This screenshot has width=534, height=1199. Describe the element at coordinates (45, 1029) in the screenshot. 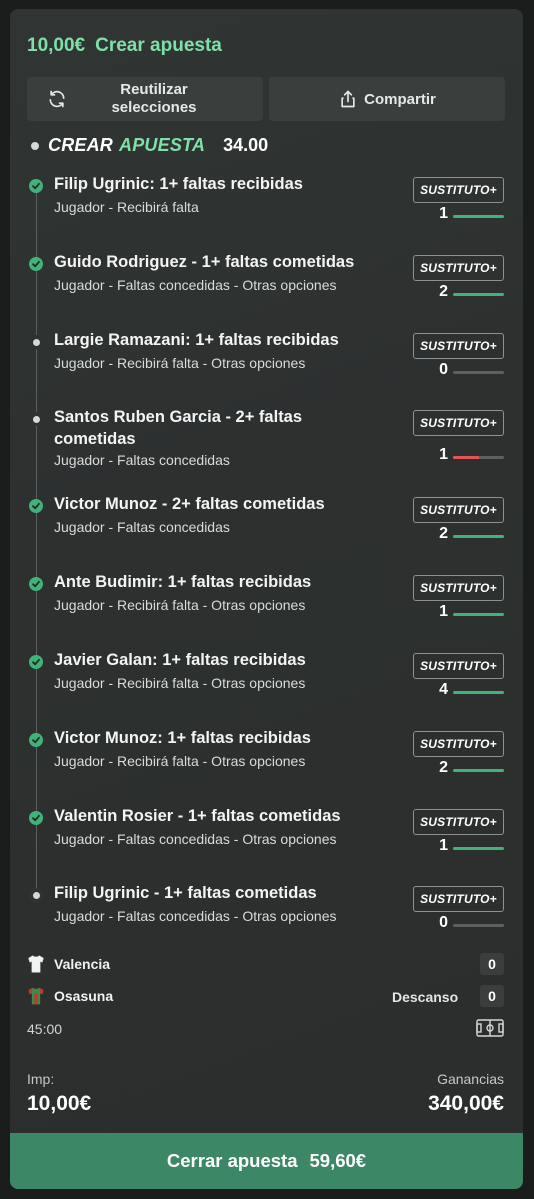

I see `match-clock: 45:00` at that location.